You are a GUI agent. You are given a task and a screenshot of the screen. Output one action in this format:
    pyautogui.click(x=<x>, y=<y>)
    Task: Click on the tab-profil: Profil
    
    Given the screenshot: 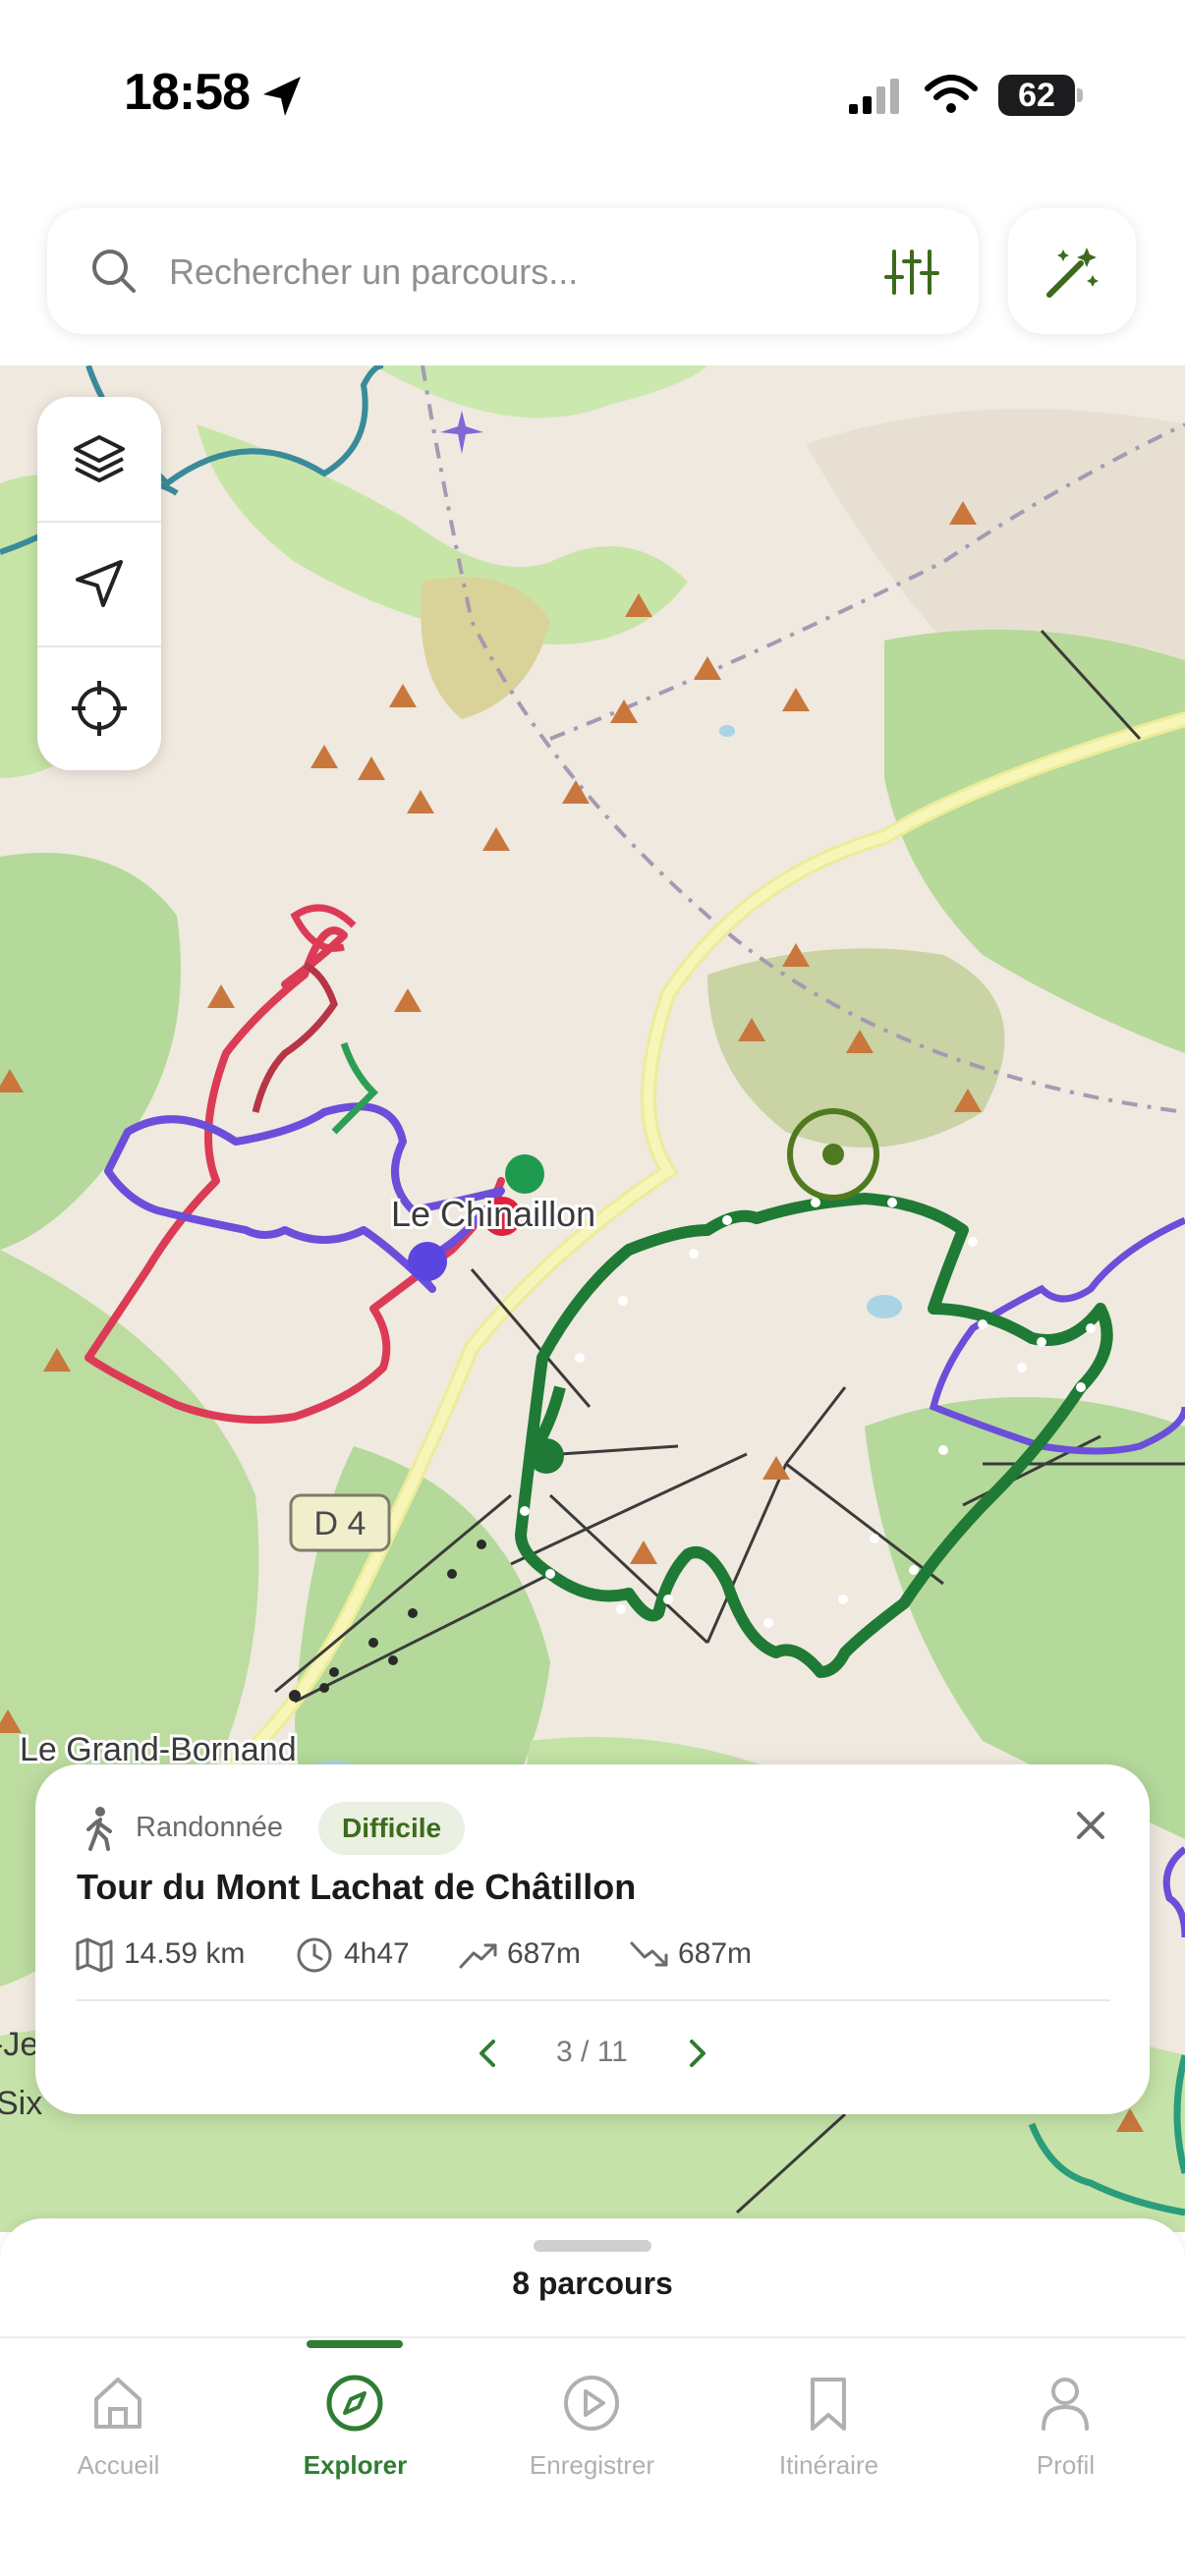 What is the action you would take?
    pyautogui.click(x=1065, y=2416)
    